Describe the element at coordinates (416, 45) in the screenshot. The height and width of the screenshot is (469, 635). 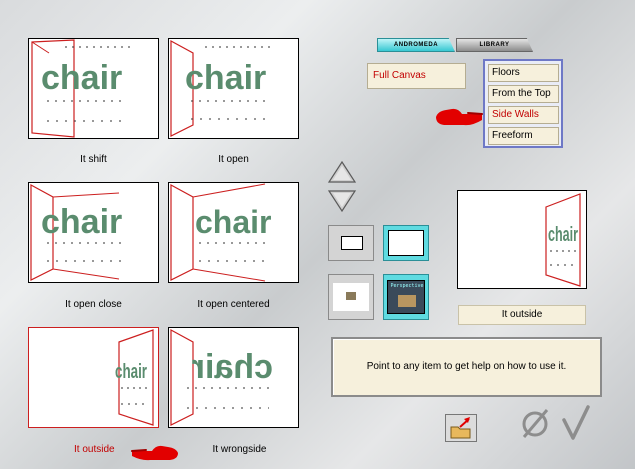
I see `tab-andromeda: ANDROMEDA` at that location.